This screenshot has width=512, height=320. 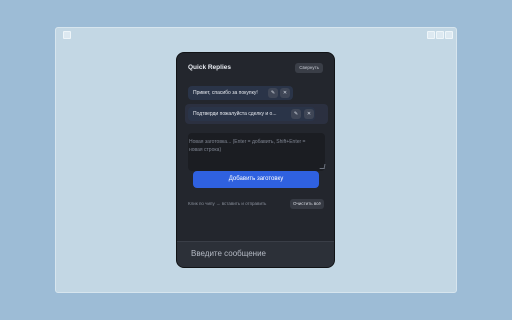 What do you see at coordinates (309, 68) in the screenshot?
I see `collapse-button: Свернуть` at bounding box center [309, 68].